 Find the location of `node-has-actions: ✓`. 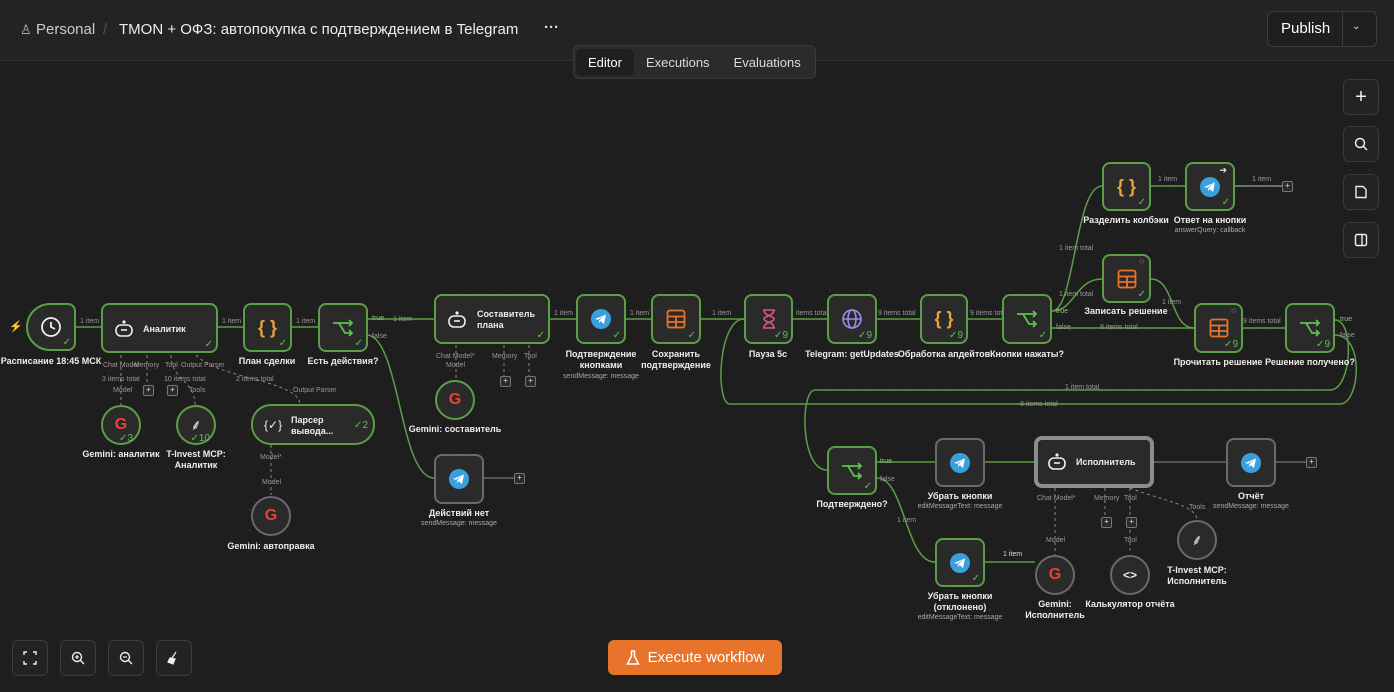

node-has-actions: ✓ is located at coordinates (343, 327).